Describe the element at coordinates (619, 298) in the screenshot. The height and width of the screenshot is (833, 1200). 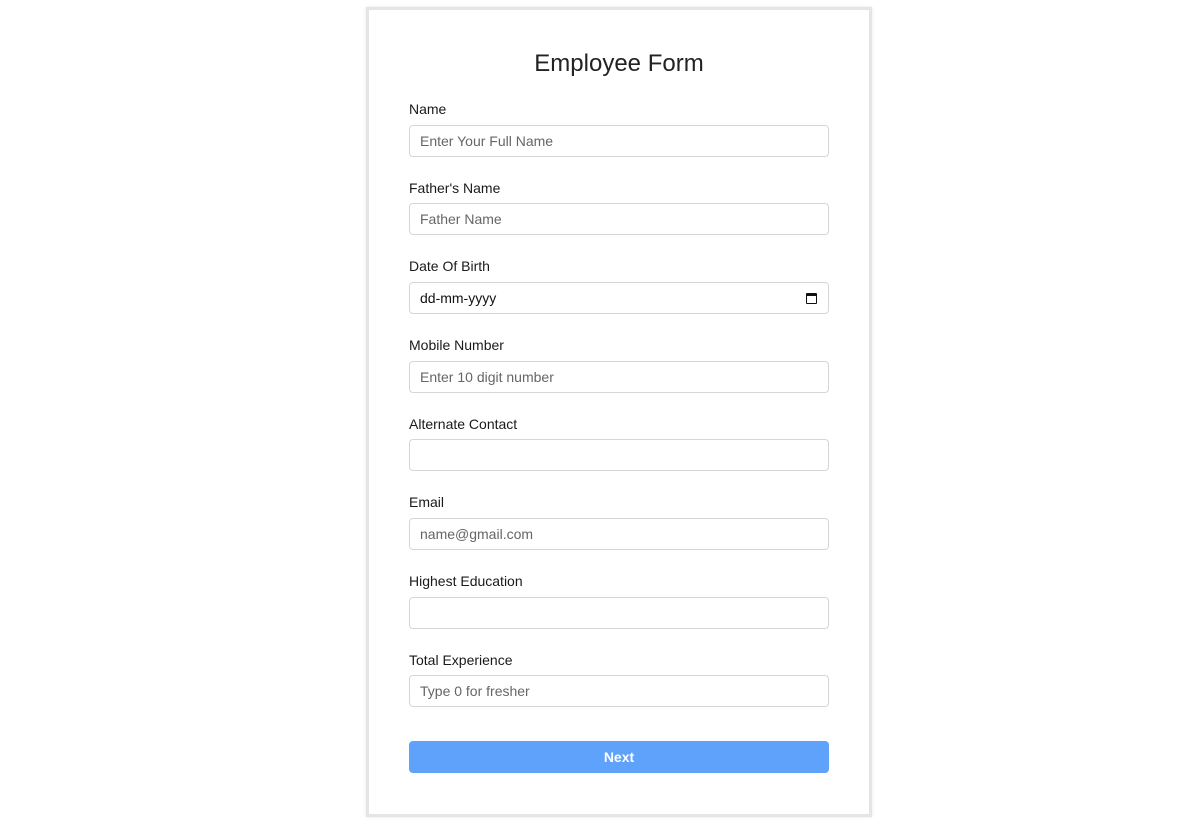
I see `dob-input: dd-mm-yyyy` at that location.